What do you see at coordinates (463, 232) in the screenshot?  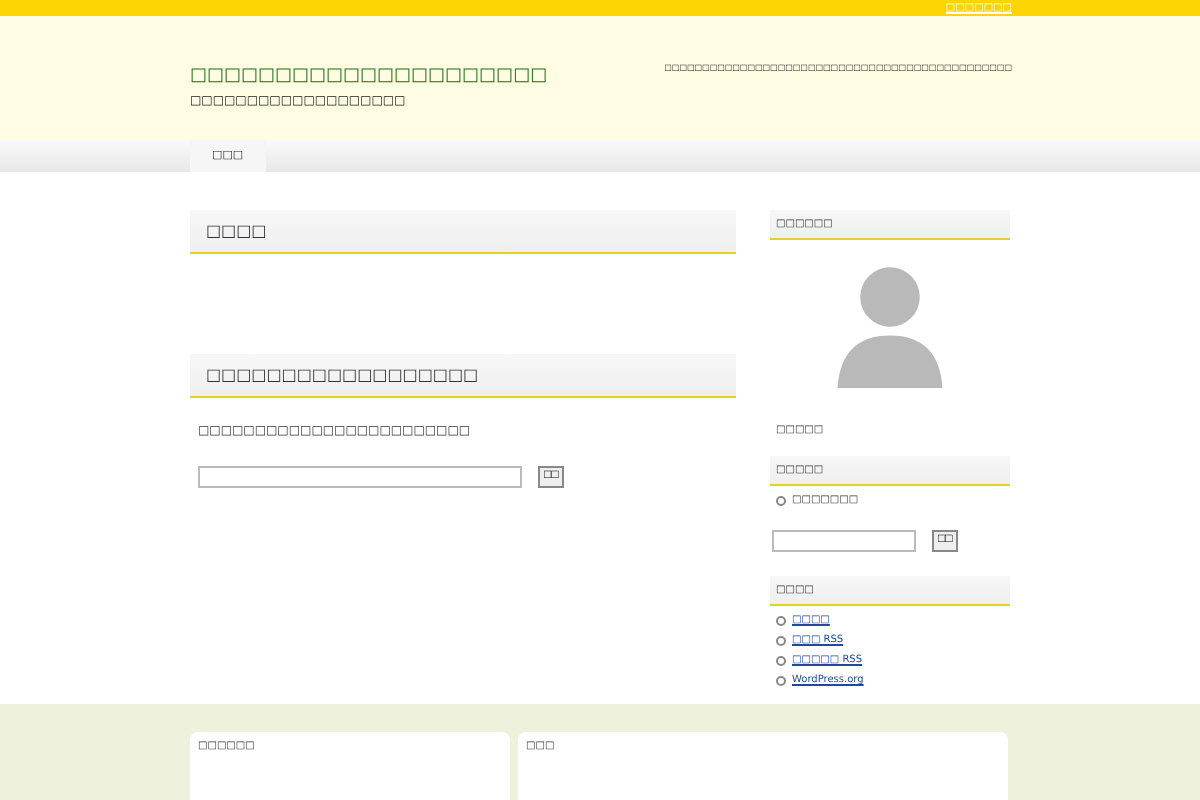 I see `section-heading: □□□□` at bounding box center [463, 232].